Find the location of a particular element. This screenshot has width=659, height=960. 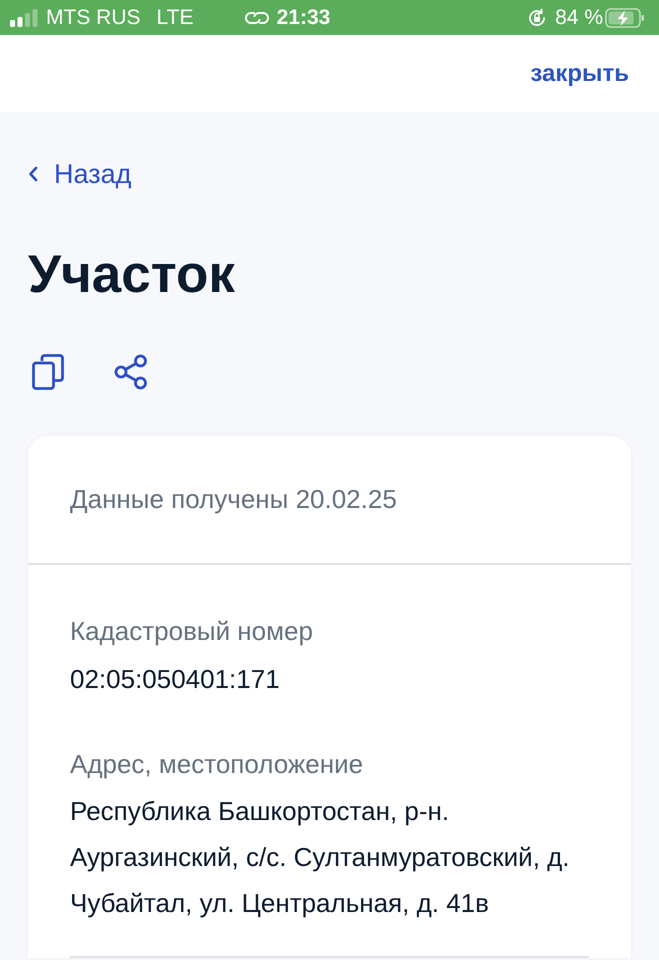

share-icon is located at coordinates (131, 372).